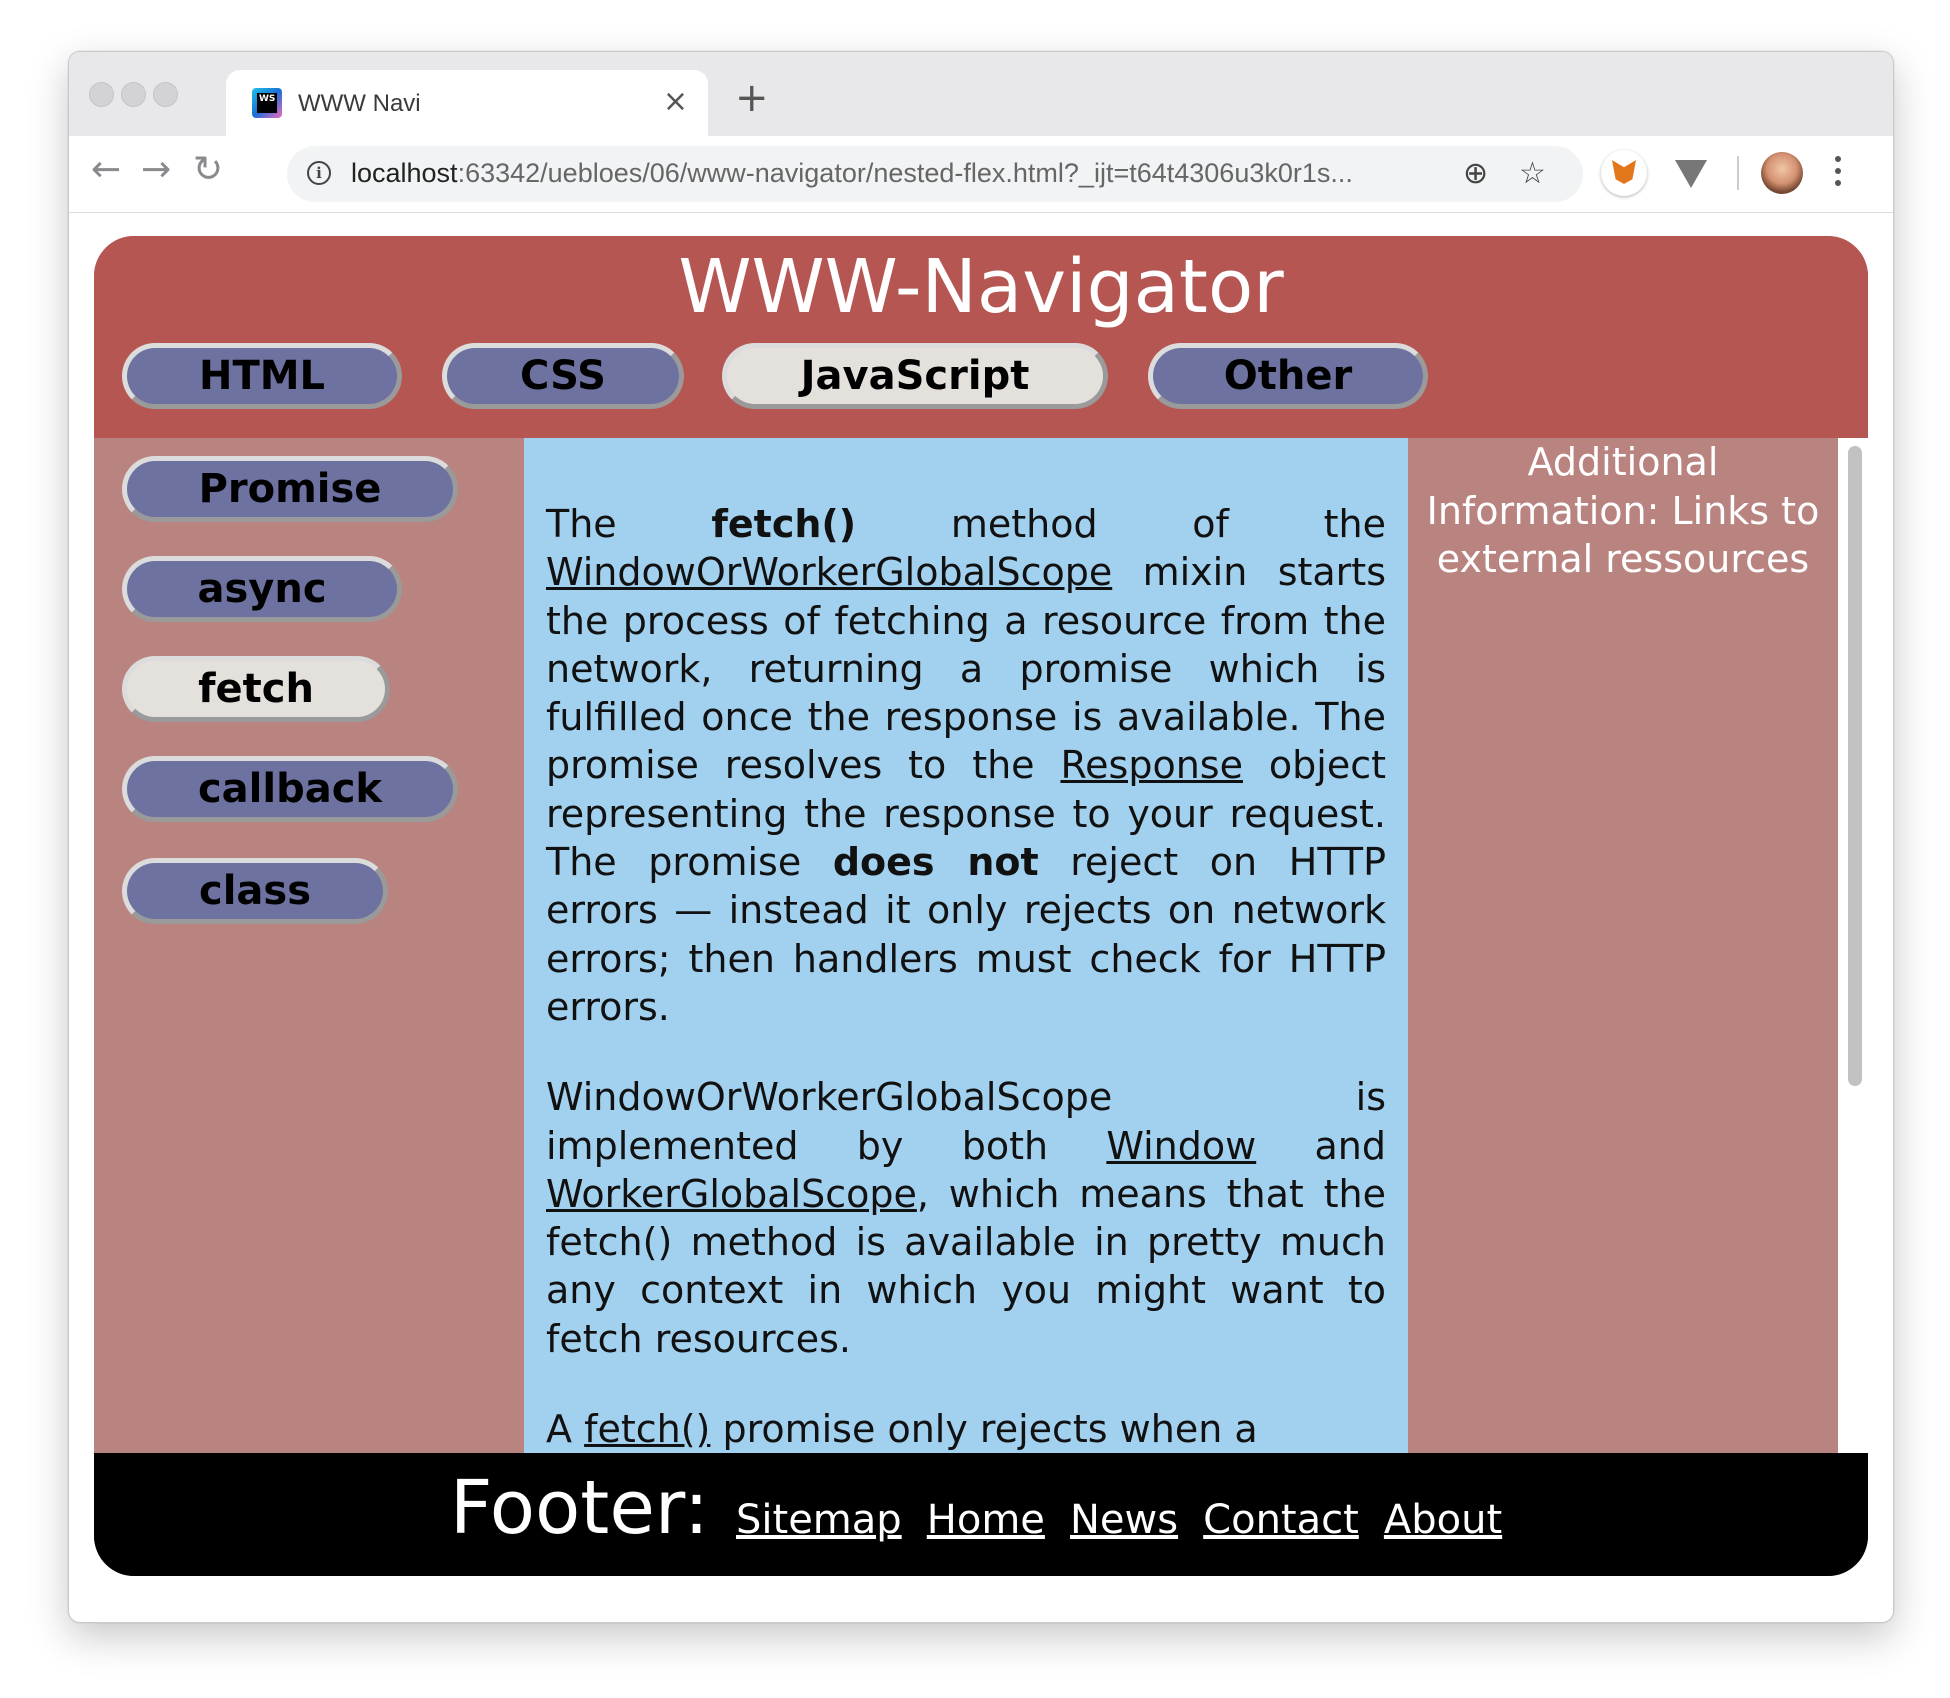  I want to click on scrollbar, so click(1853, 945).